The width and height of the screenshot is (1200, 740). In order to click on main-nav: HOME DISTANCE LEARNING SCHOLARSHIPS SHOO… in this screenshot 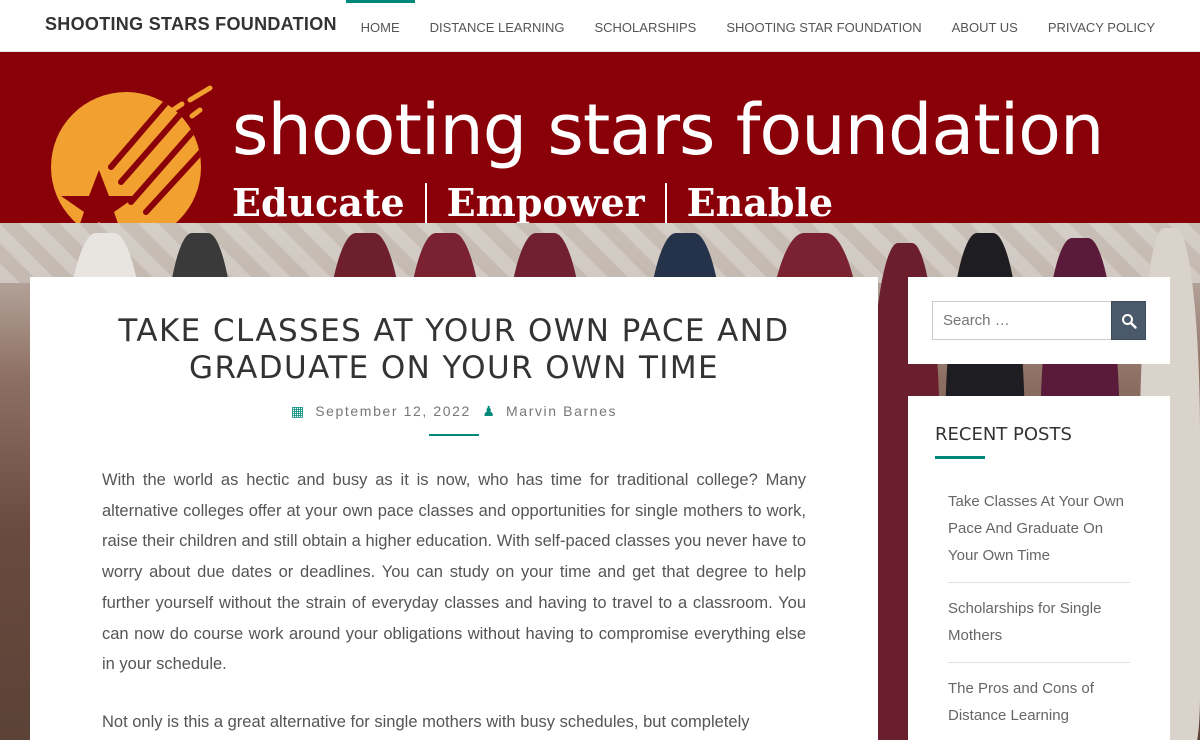, I will do `click(757, 26)`.